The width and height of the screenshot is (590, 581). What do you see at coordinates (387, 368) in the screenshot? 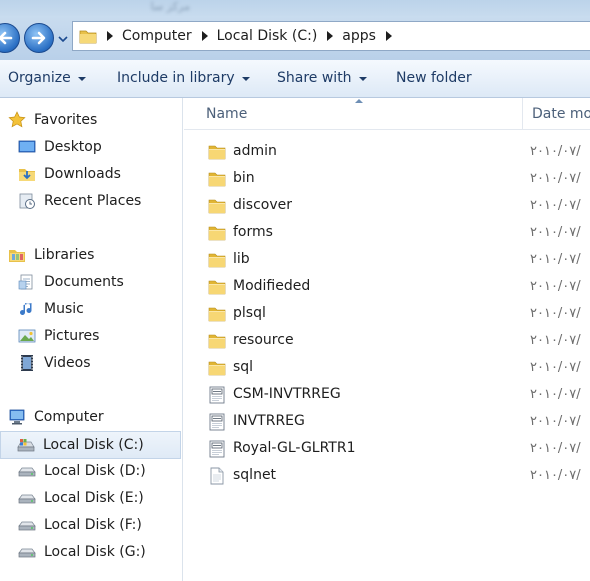
I see `file-row: sql ۲۰۱۰/۰۷/` at bounding box center [387, 368].